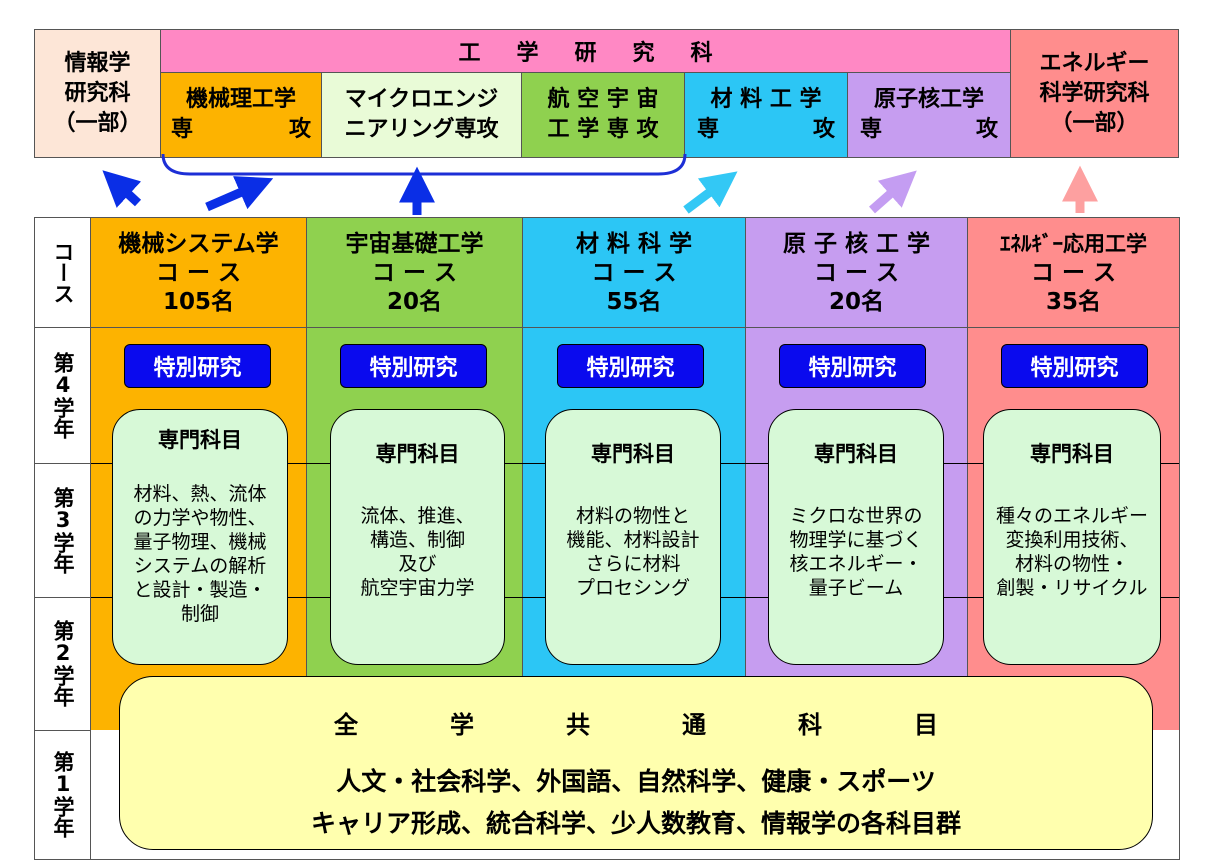  Describe the element at coordinates (63, 794) in the screenshot. I see `year-1-label: 第1学年` at that location.